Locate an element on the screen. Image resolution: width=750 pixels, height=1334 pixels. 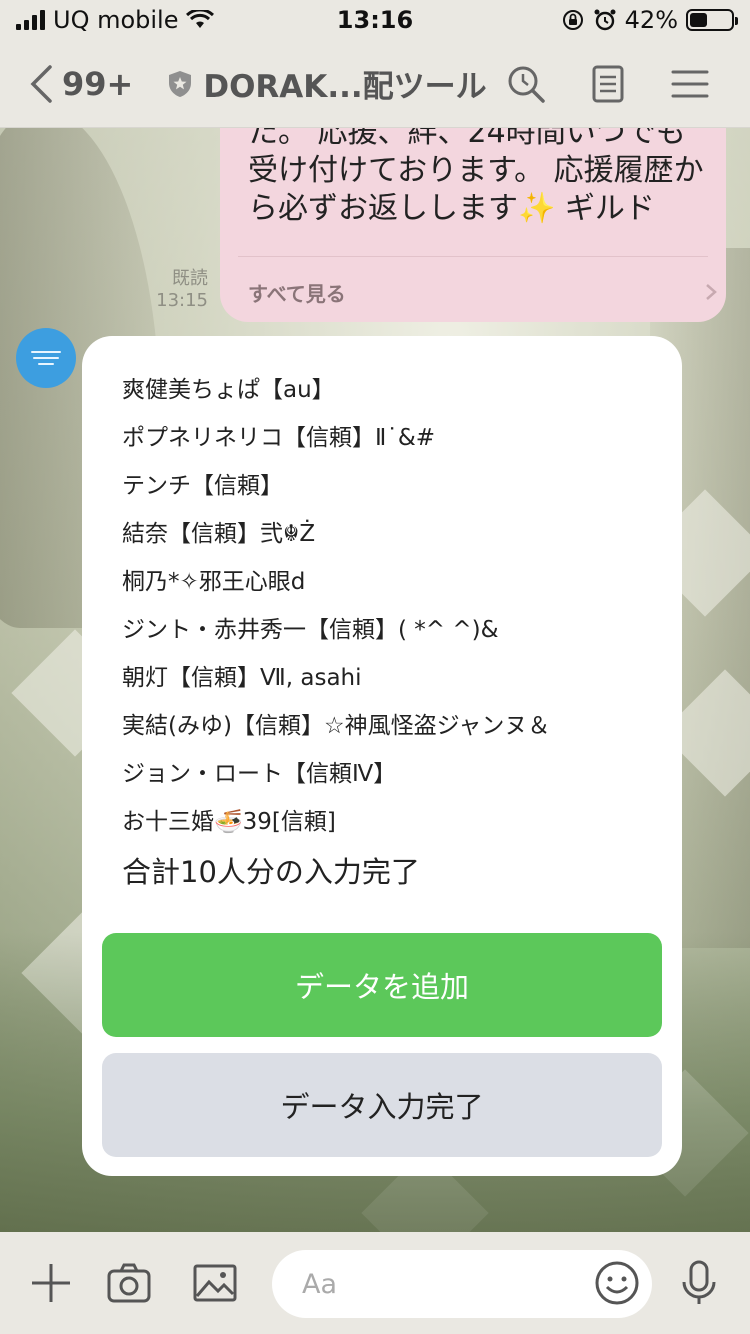
battery-icon is located at coordinates (712, 20).